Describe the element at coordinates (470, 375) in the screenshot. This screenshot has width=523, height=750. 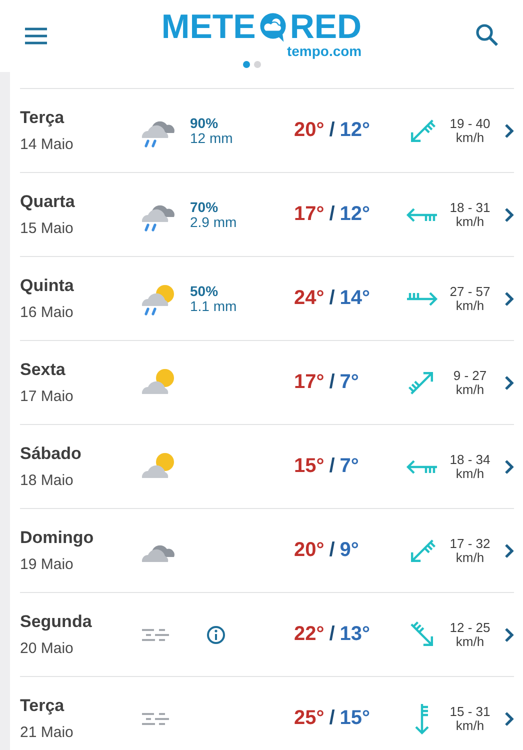
I see `wind-speed: 9 - 27` at that location.